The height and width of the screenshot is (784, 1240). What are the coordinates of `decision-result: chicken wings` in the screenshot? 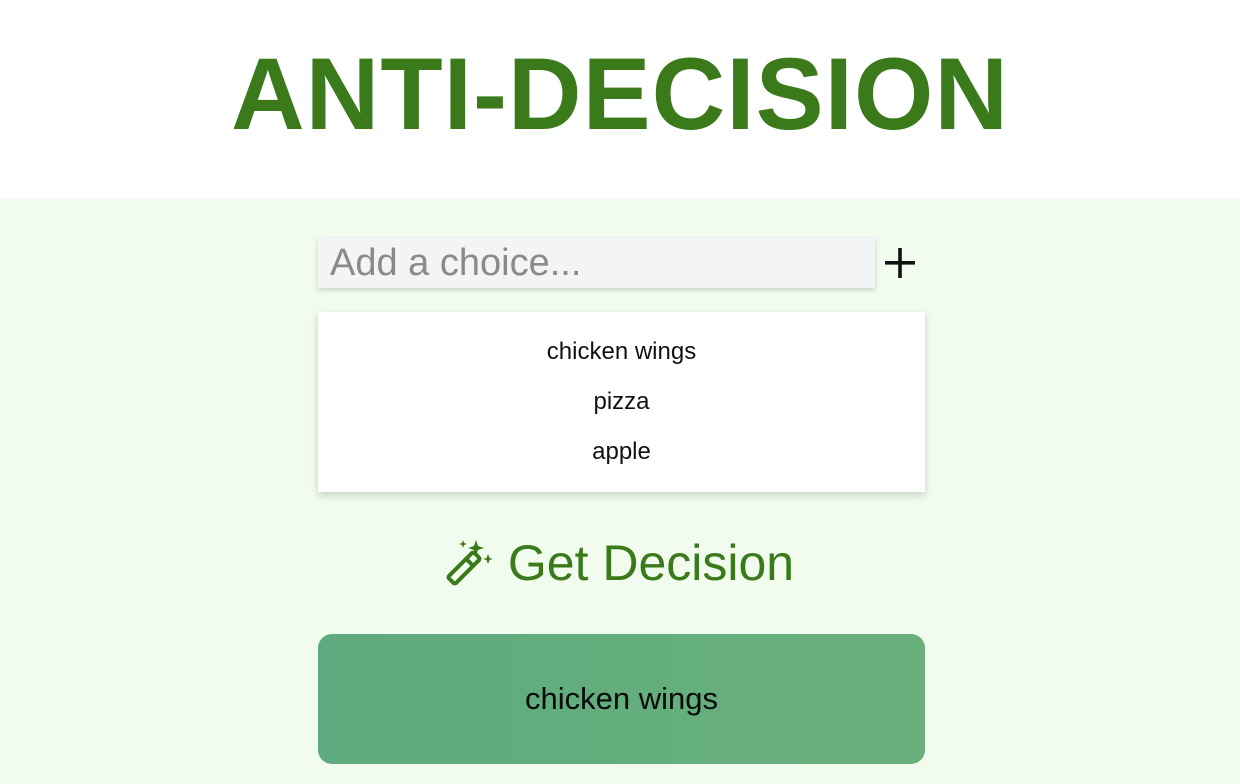 It's located at (621, 699).